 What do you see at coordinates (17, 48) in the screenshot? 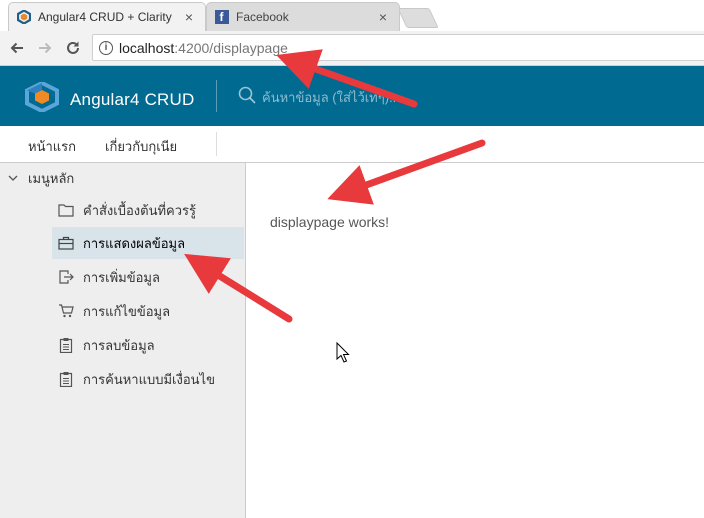
I see `back-arrow-icon` at bounding box center [17, 48].